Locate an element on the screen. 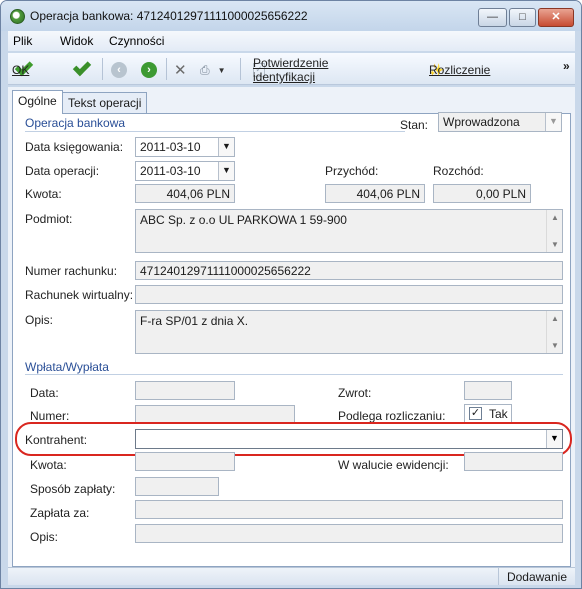 Image resolution: width=582 pixels, height=589 pixels. arrow-left-icon: ‹ is located at coordinates (119, 70).